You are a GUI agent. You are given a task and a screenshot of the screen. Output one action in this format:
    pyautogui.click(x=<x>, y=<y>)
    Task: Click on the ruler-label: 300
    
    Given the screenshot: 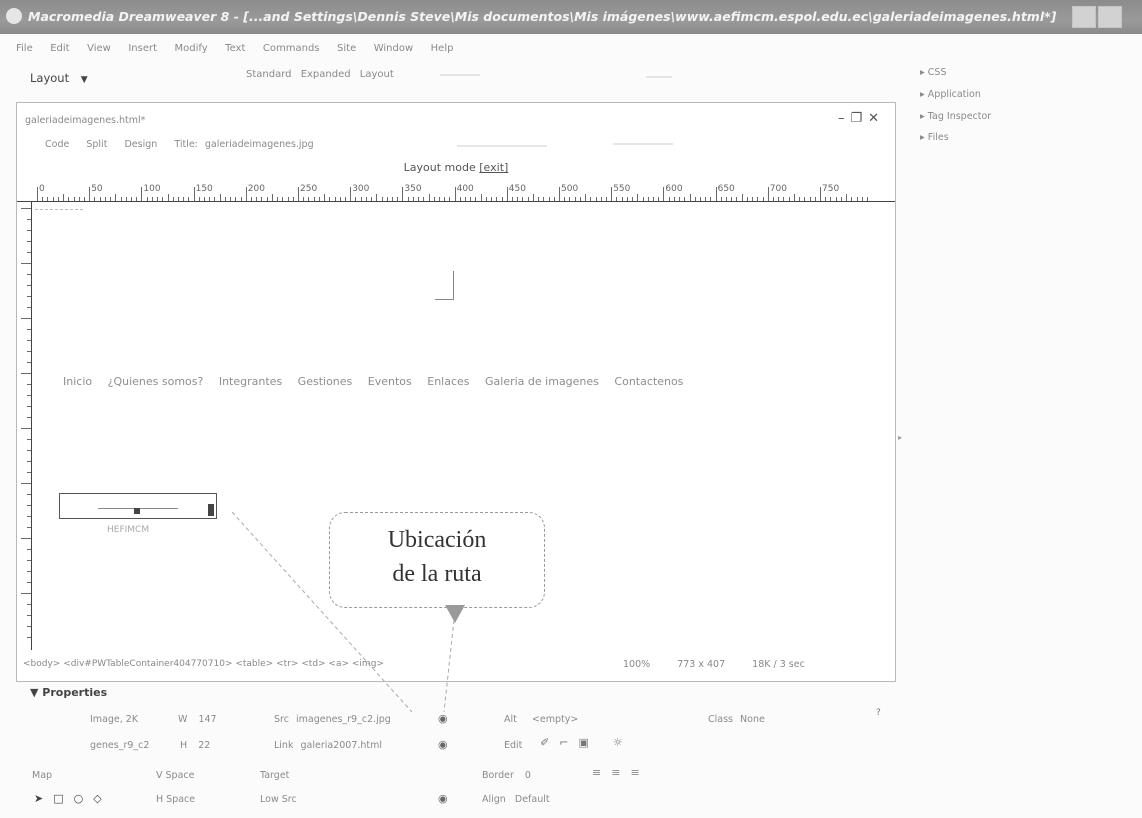 What is the action you would take?
    pyautogui.click(x=361, y=189)
    